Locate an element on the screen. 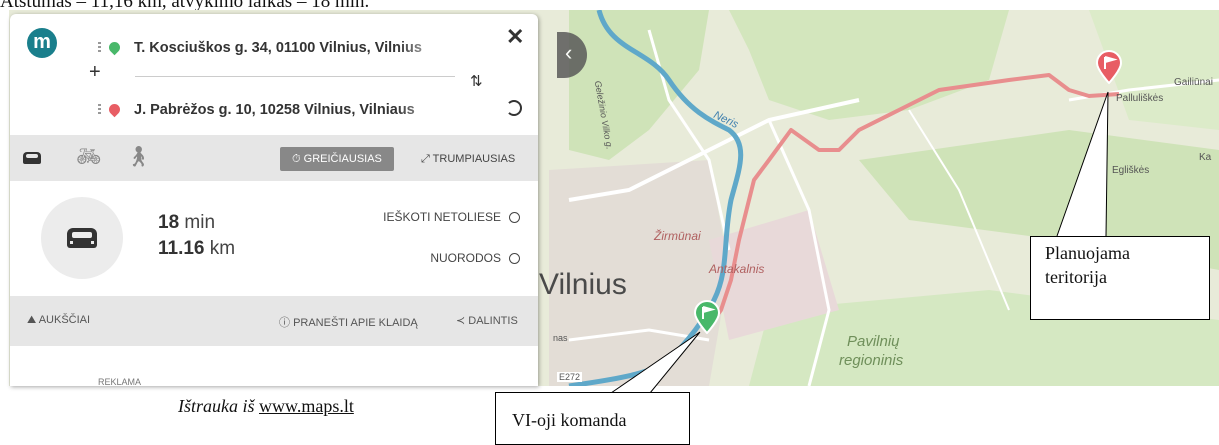 This screenshot has width=1219, height=445. planned-area-callout: Planuojama teritorija is located at coordinates (1120, 278).